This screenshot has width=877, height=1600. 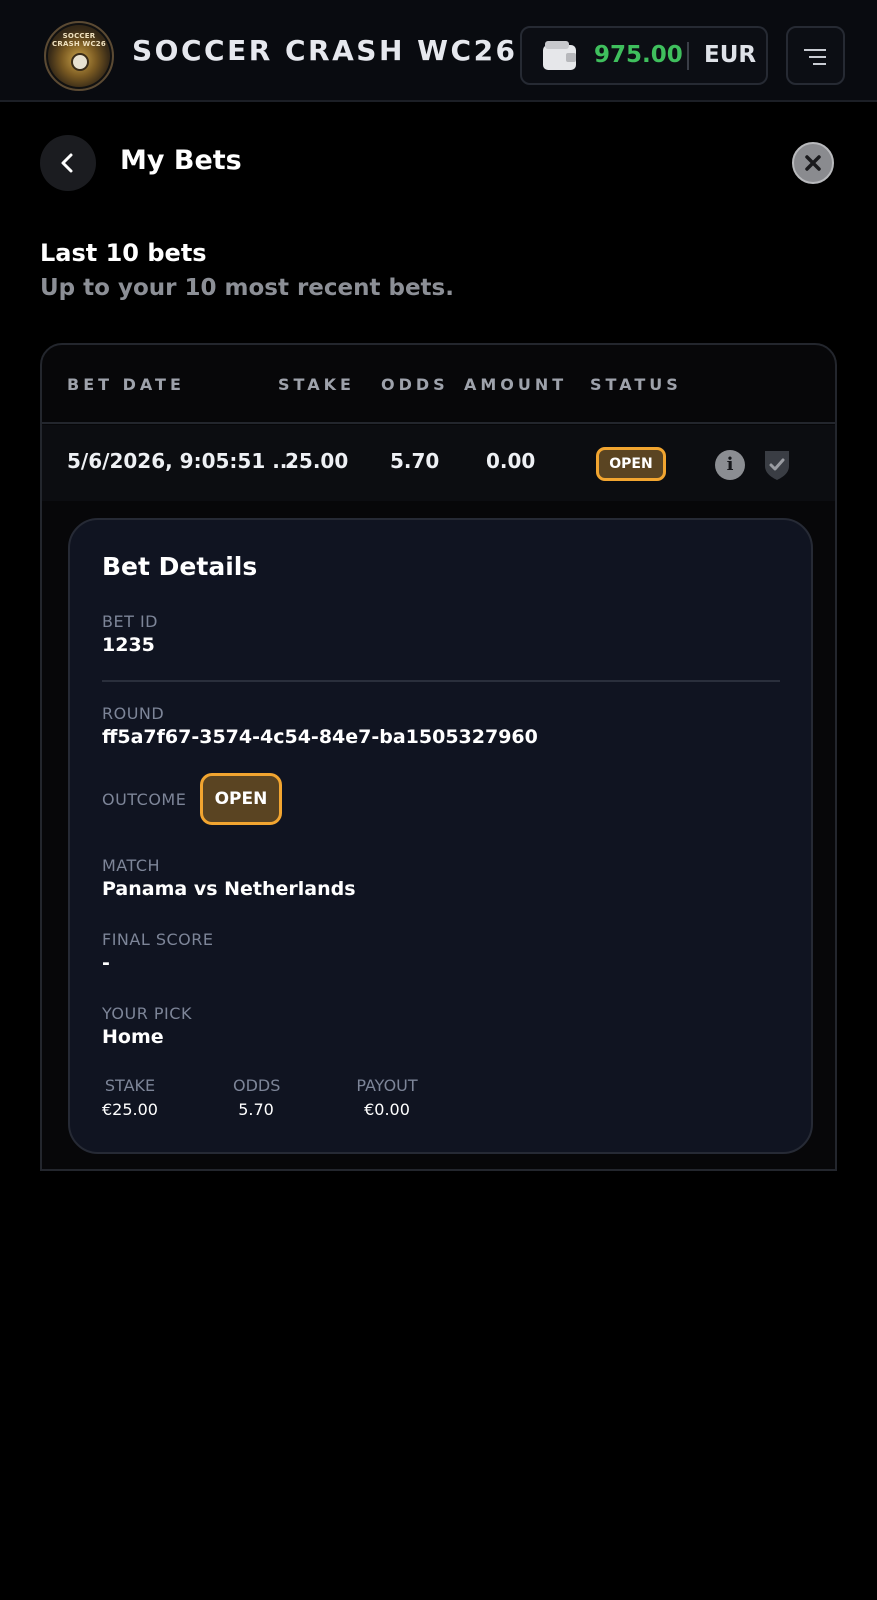 I want to click on logo-text: SOCCER CRASH WC26, so click(x=79, y=40).